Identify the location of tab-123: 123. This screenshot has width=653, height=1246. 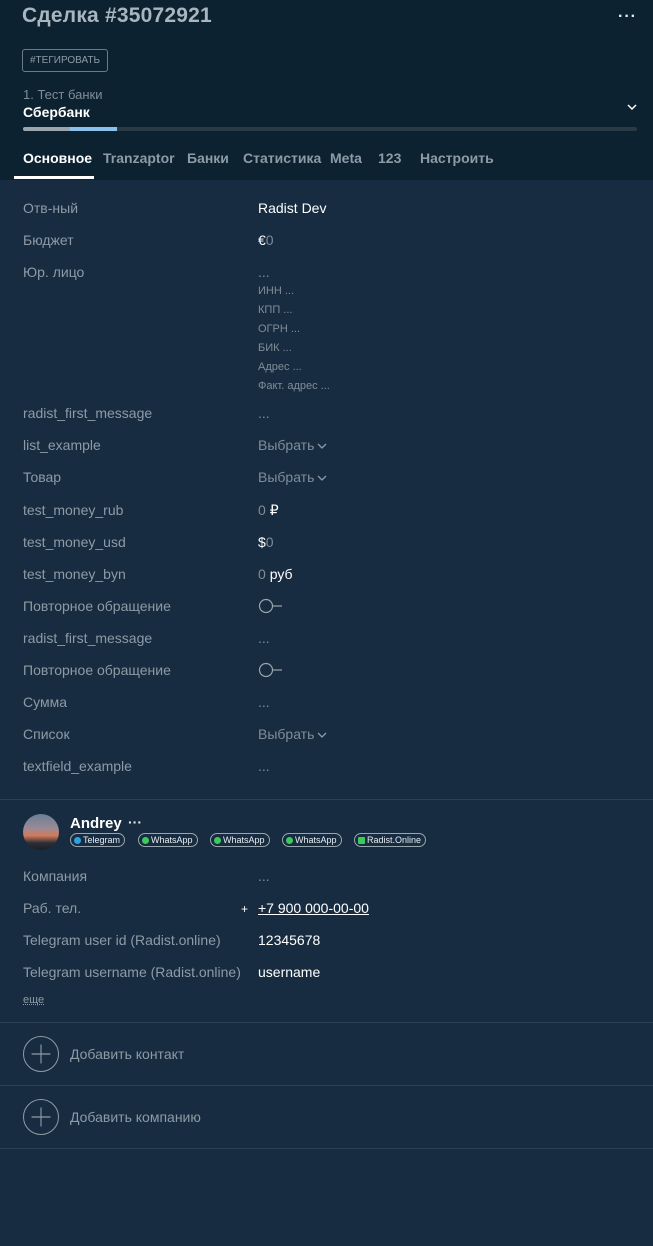
(389, 158).